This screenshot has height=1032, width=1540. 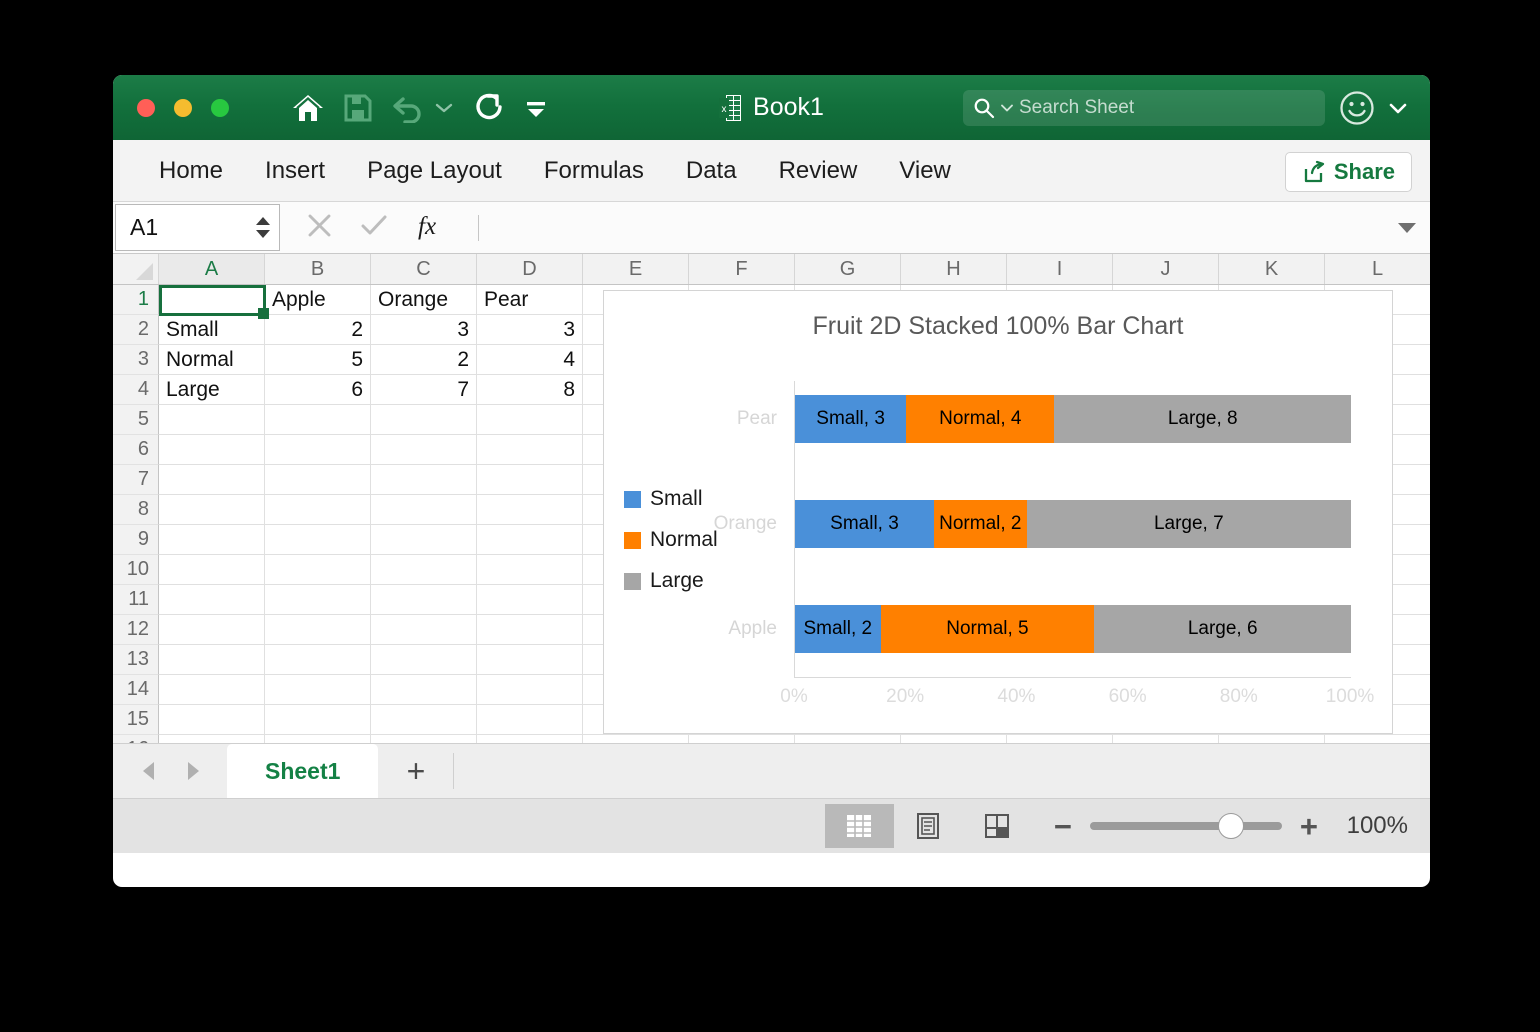 I want to click on column-header-h: H, so click(x=954, y=269).